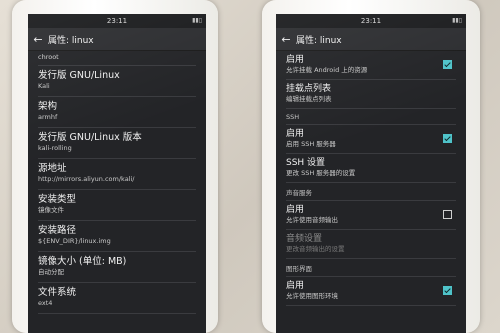  Describe the element at coordinates (74, 241) in the screenshot. I see `list-item-value: ${ENV_DIR}/linux.img` at that location.